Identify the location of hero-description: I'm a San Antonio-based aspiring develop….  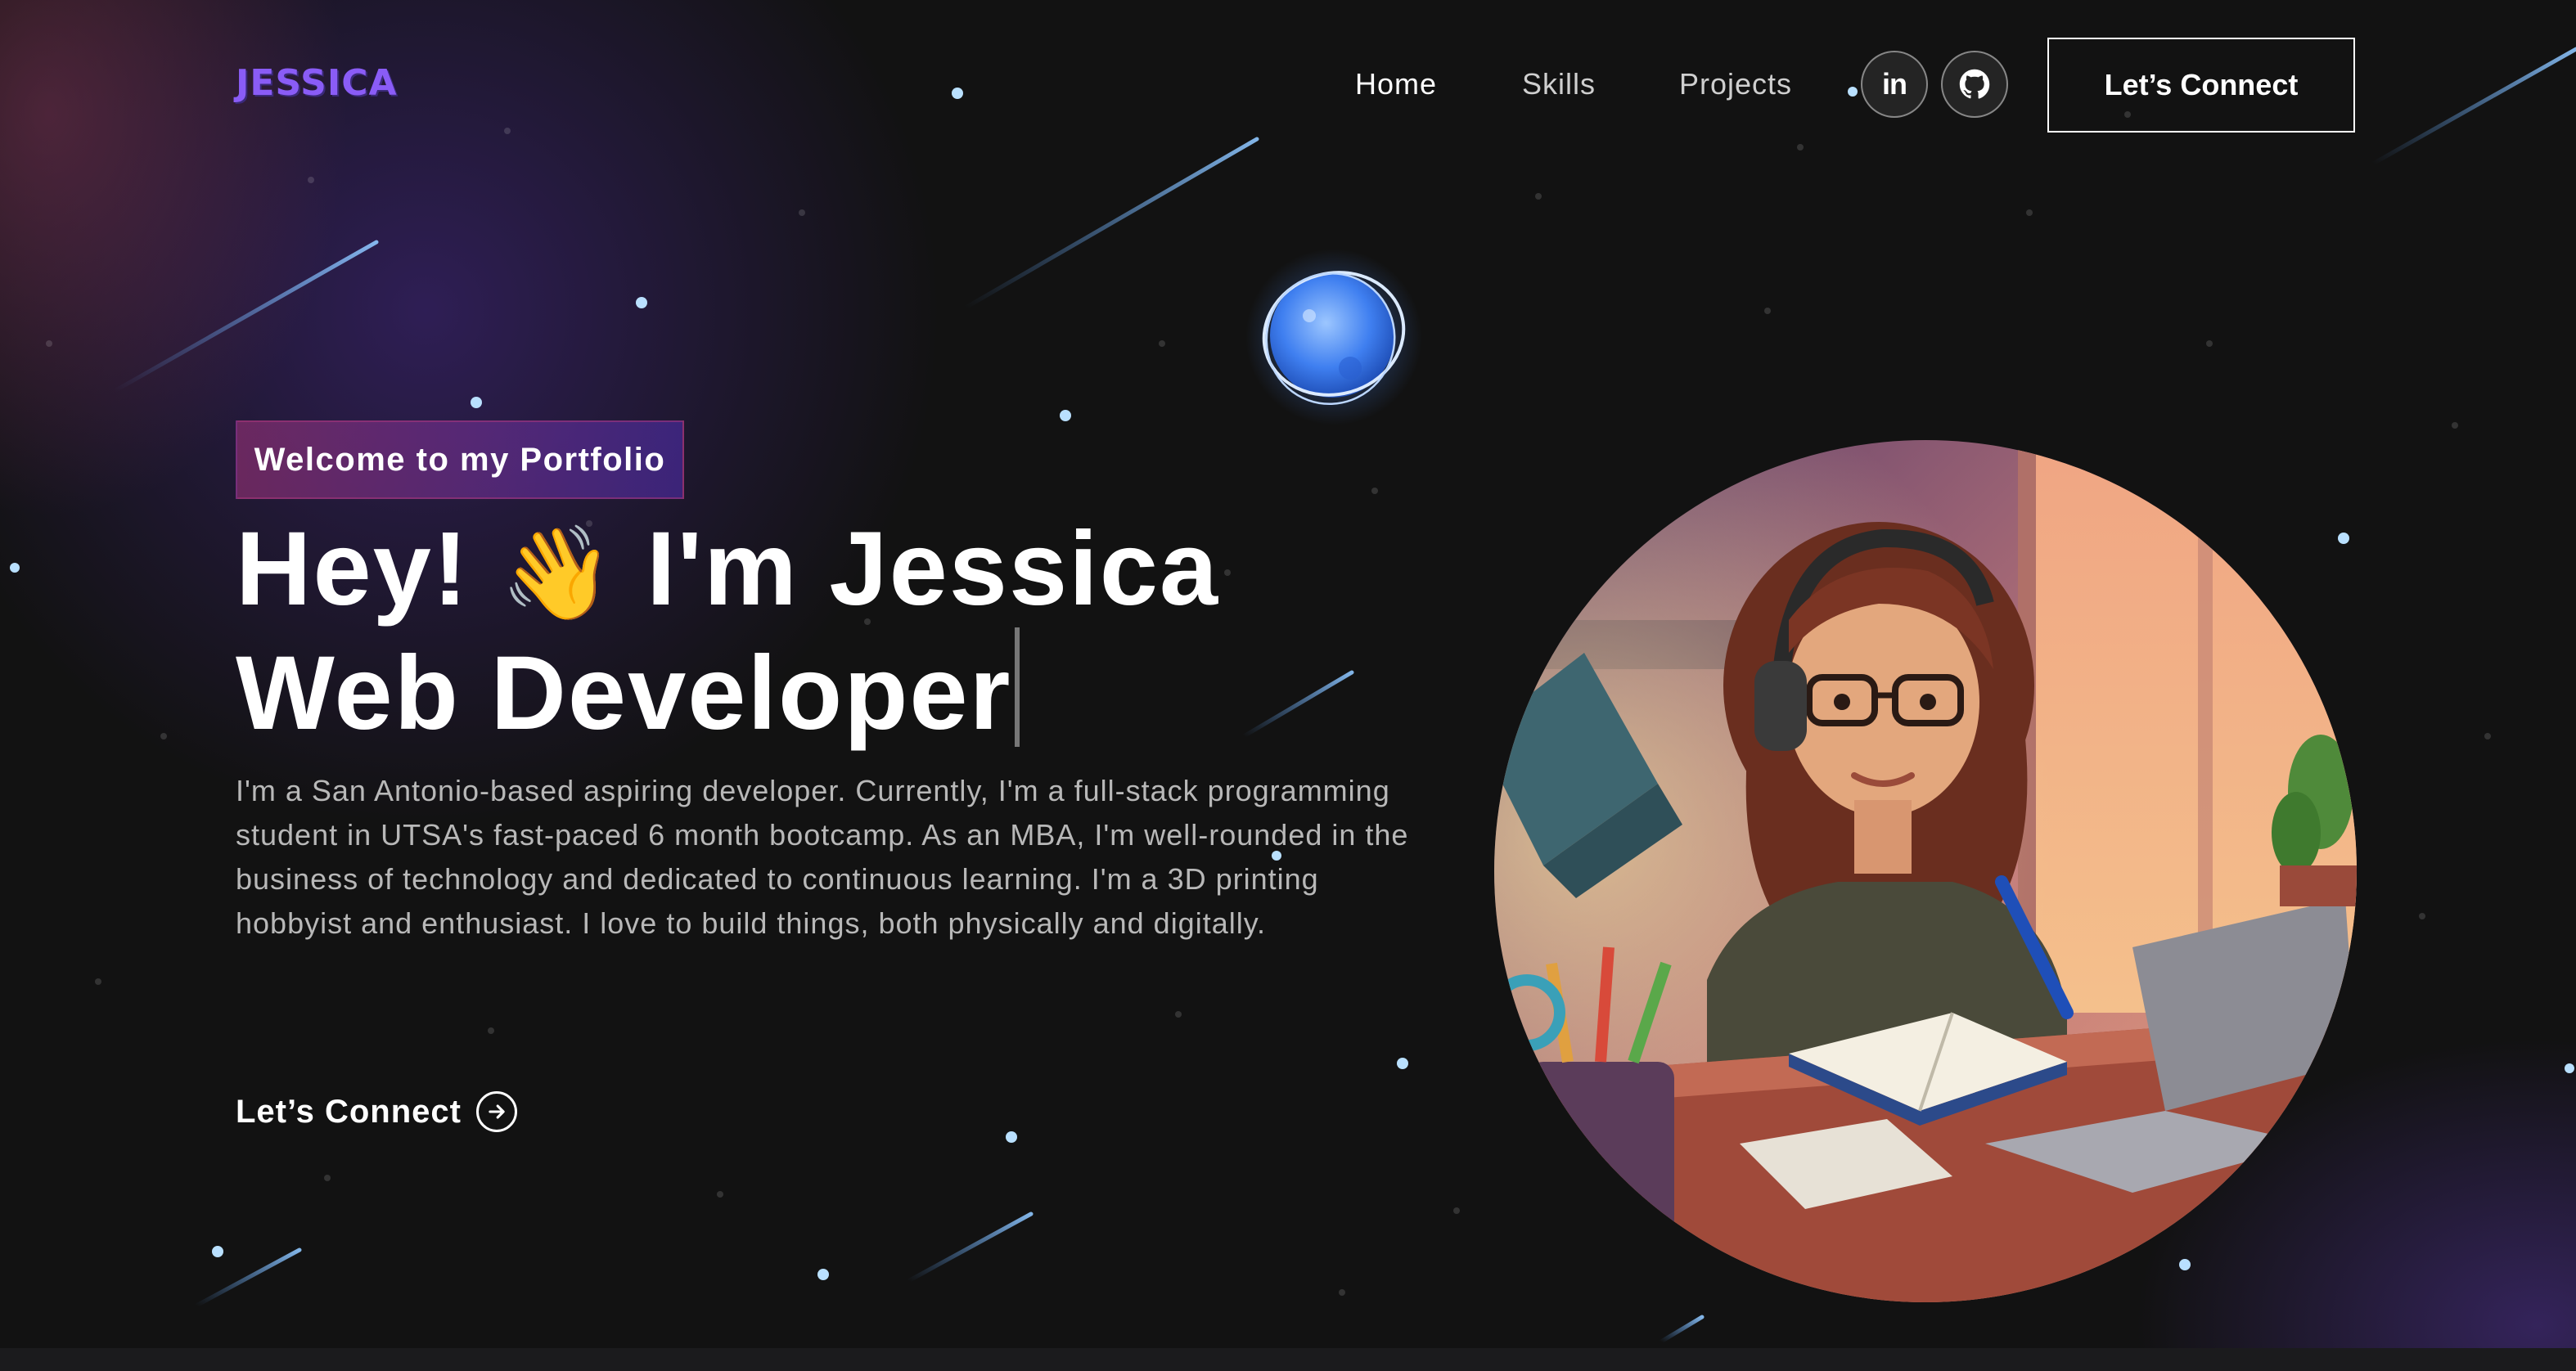
(822, 857).